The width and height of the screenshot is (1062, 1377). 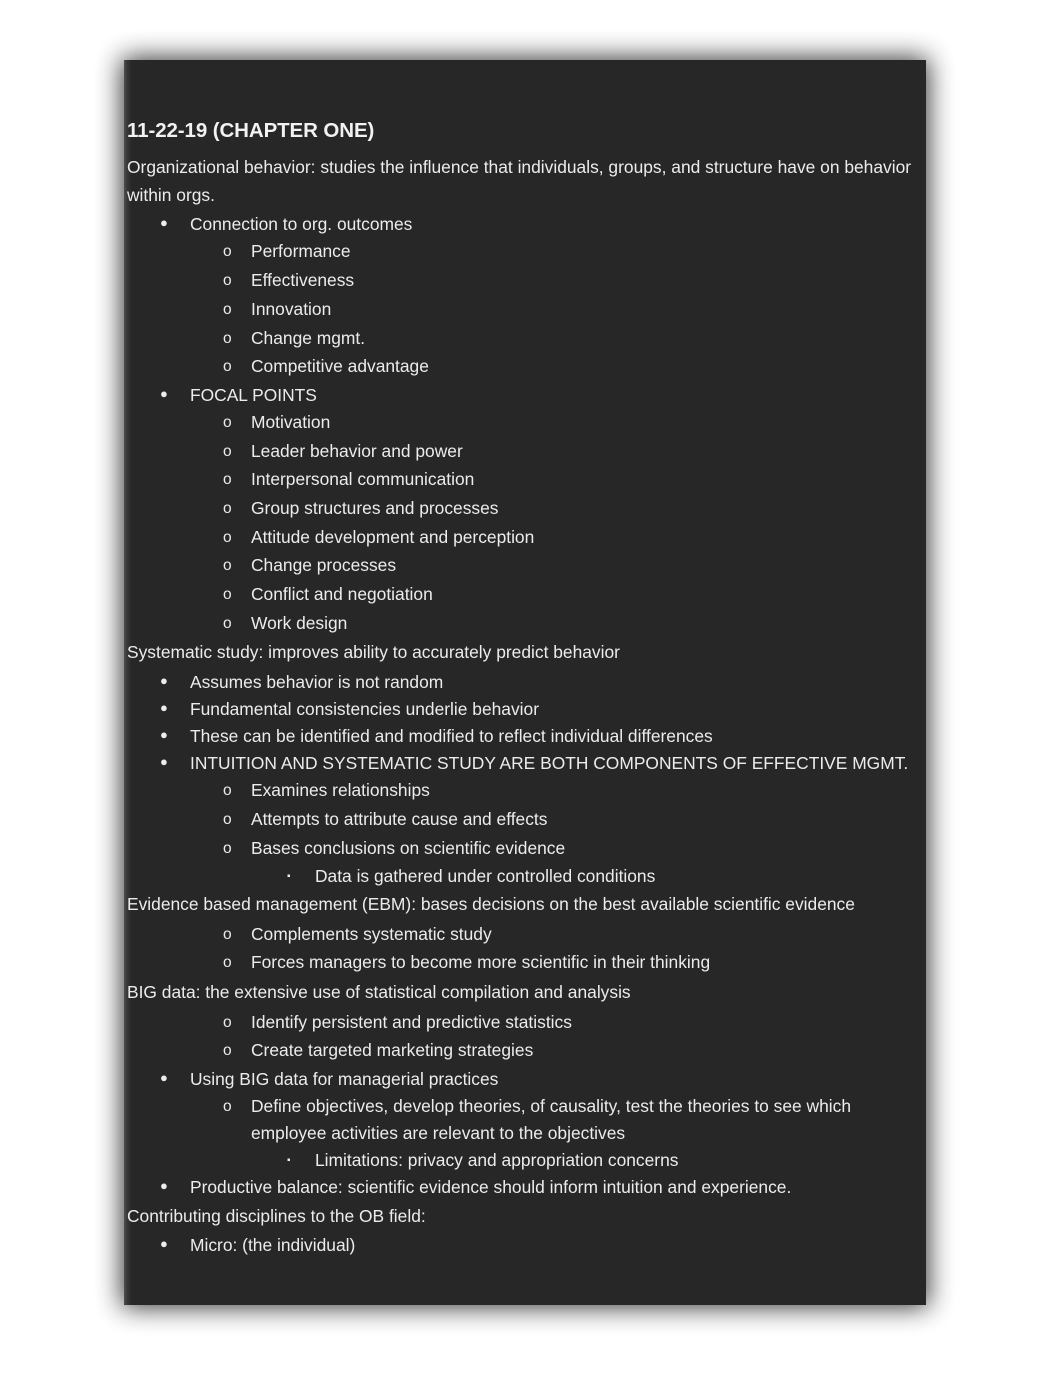 I want to click on list-item: ● FOCAL POINTS, so click(x=522, y=395).